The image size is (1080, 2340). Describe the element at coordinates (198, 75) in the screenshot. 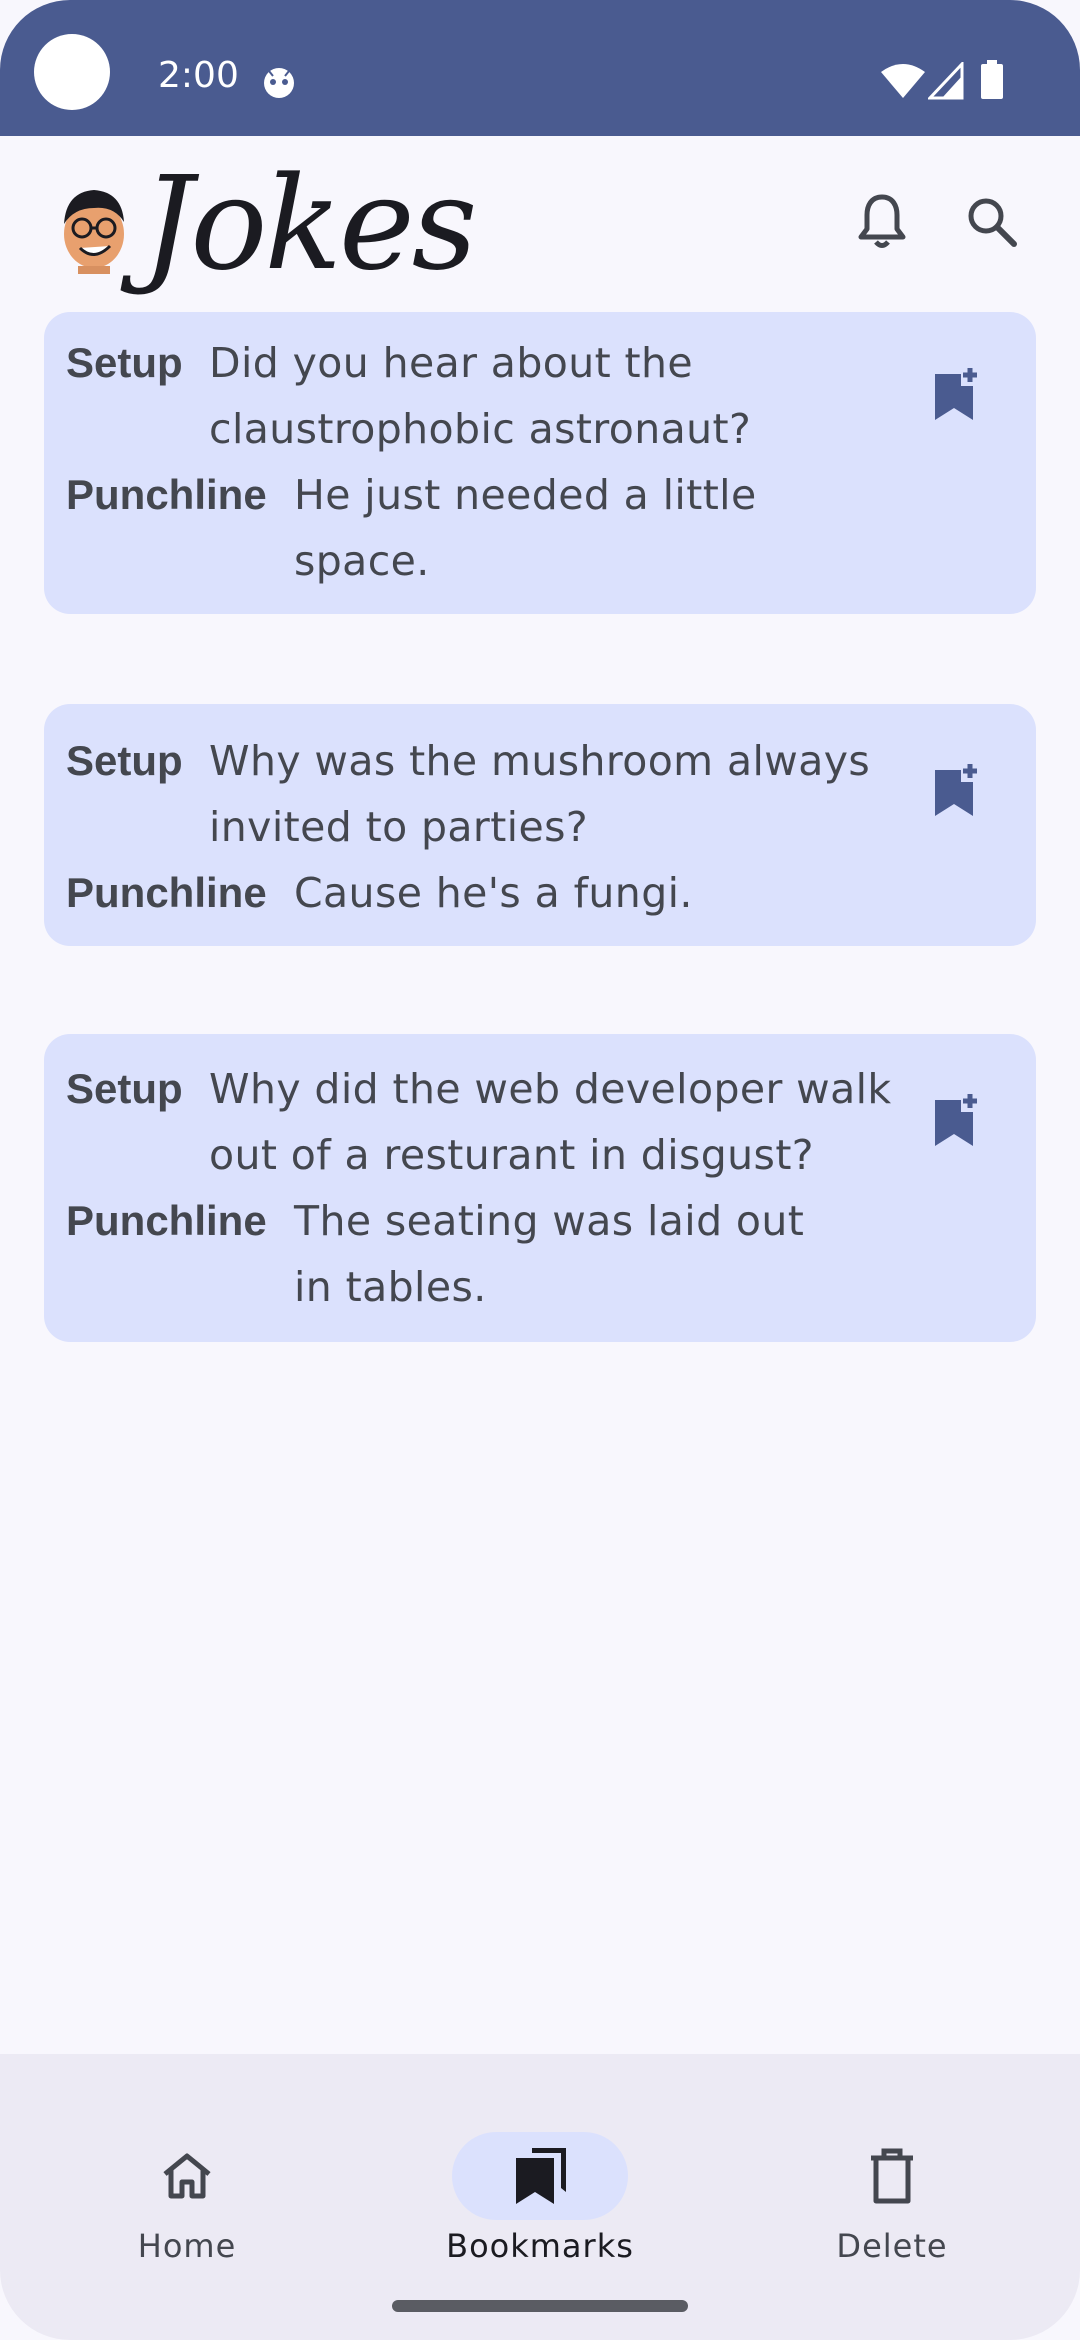

I see `status-time: 2:00` at that location.